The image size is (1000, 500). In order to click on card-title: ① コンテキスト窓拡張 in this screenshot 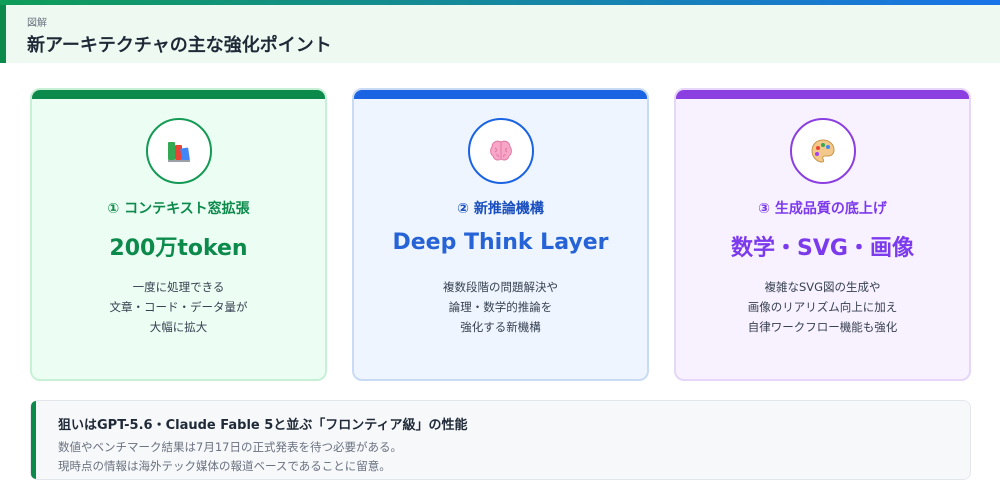, I will do `click(178, 209)`.